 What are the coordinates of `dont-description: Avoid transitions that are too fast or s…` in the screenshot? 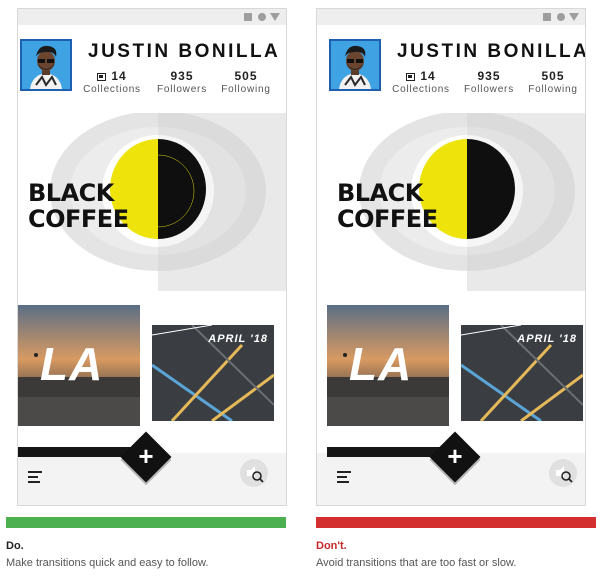 It's located at (416, 563).